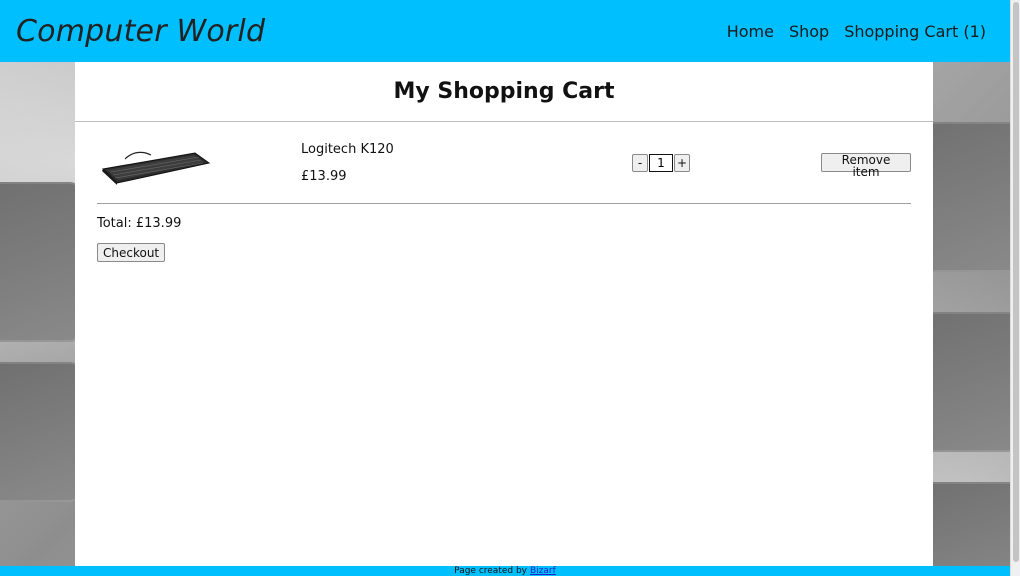  I want to click on quantity-input, so click(661, 162).